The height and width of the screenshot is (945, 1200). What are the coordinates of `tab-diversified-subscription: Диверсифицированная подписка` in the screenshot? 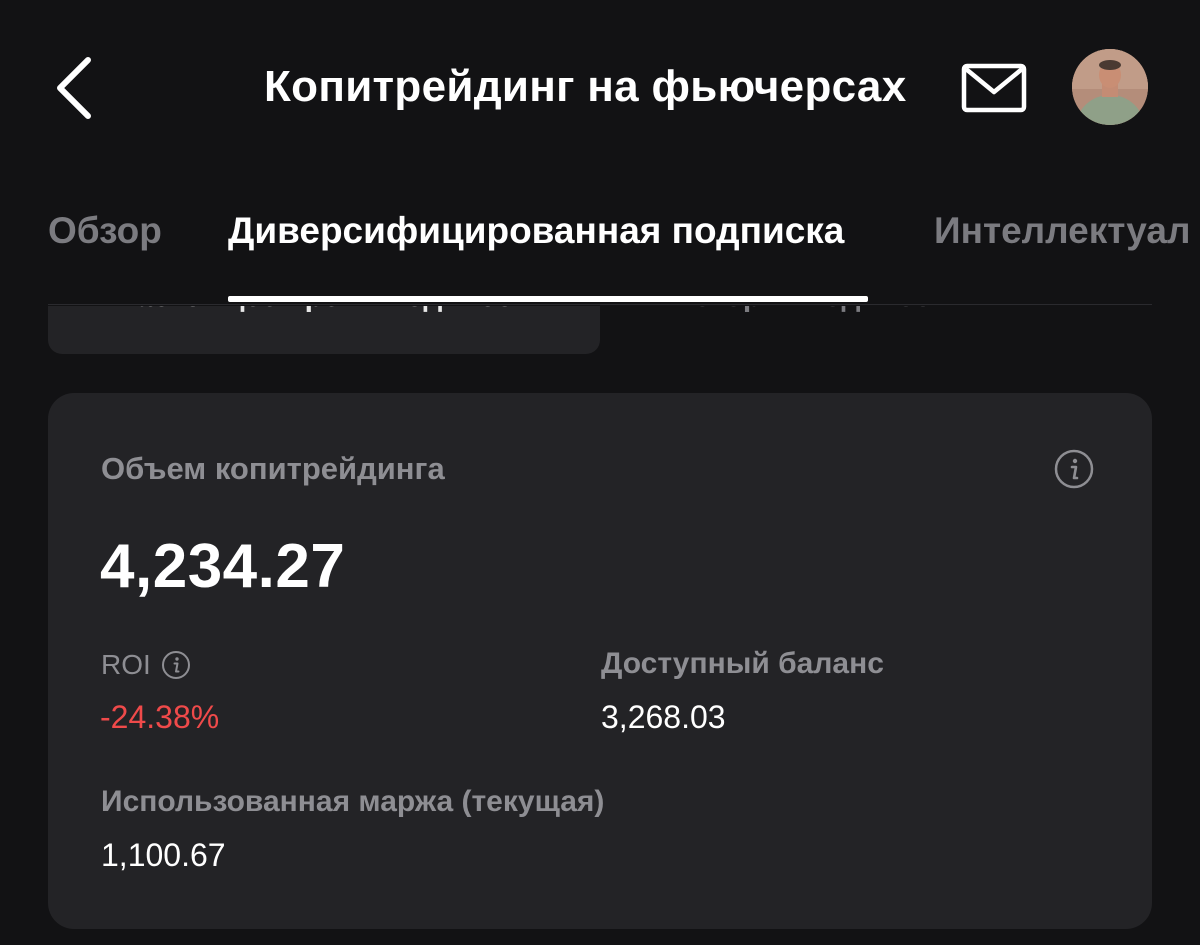 It's located at (536, 231).